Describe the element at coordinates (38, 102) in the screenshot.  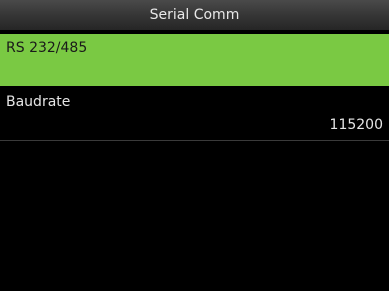
I see `menu-item-label: Baudrate` at that location.